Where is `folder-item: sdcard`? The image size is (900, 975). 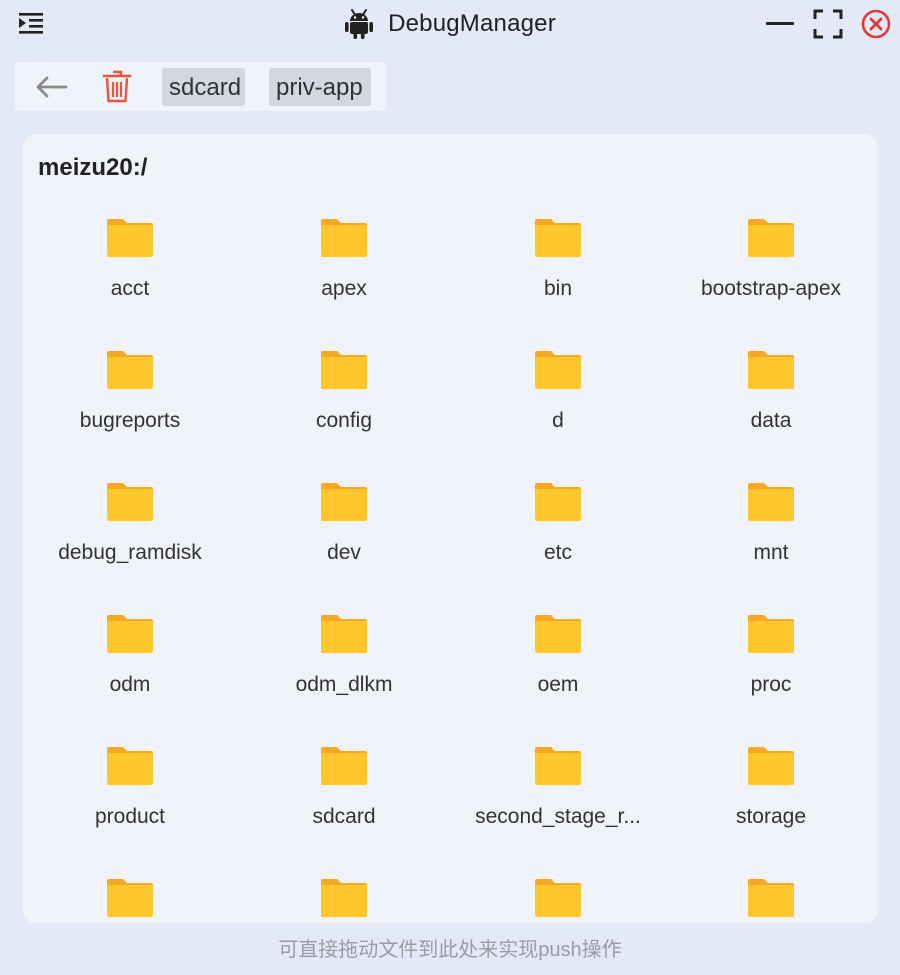 folder-item: sdcard is located at coordinates (344, 806).